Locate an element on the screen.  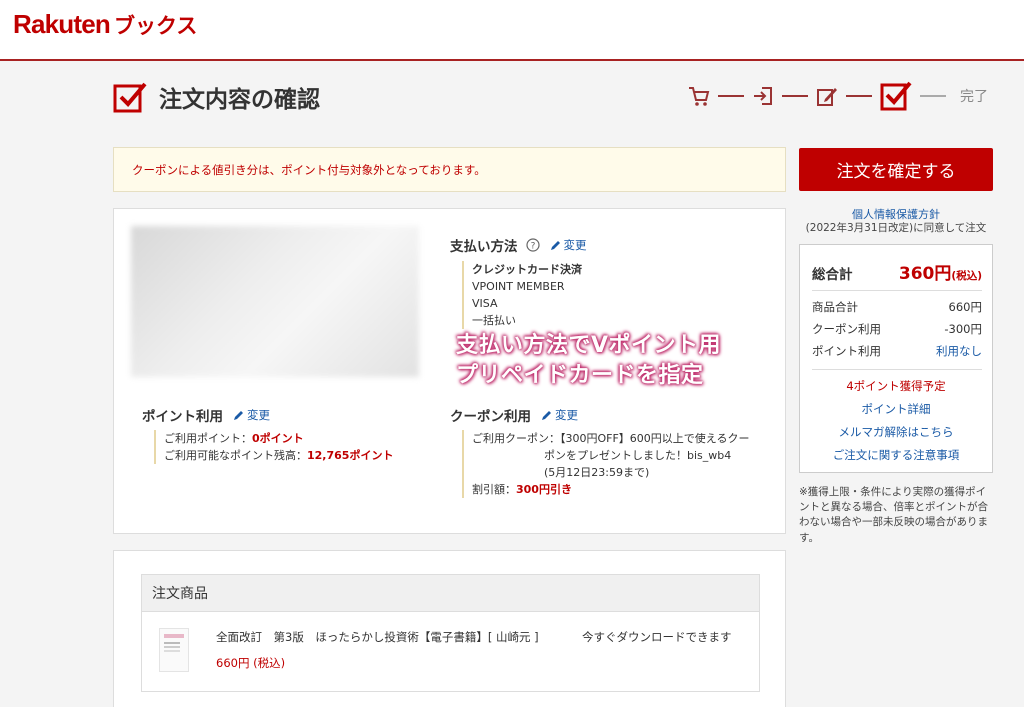
payment-edit-label: 変更 is located at coordinates (575, 245).